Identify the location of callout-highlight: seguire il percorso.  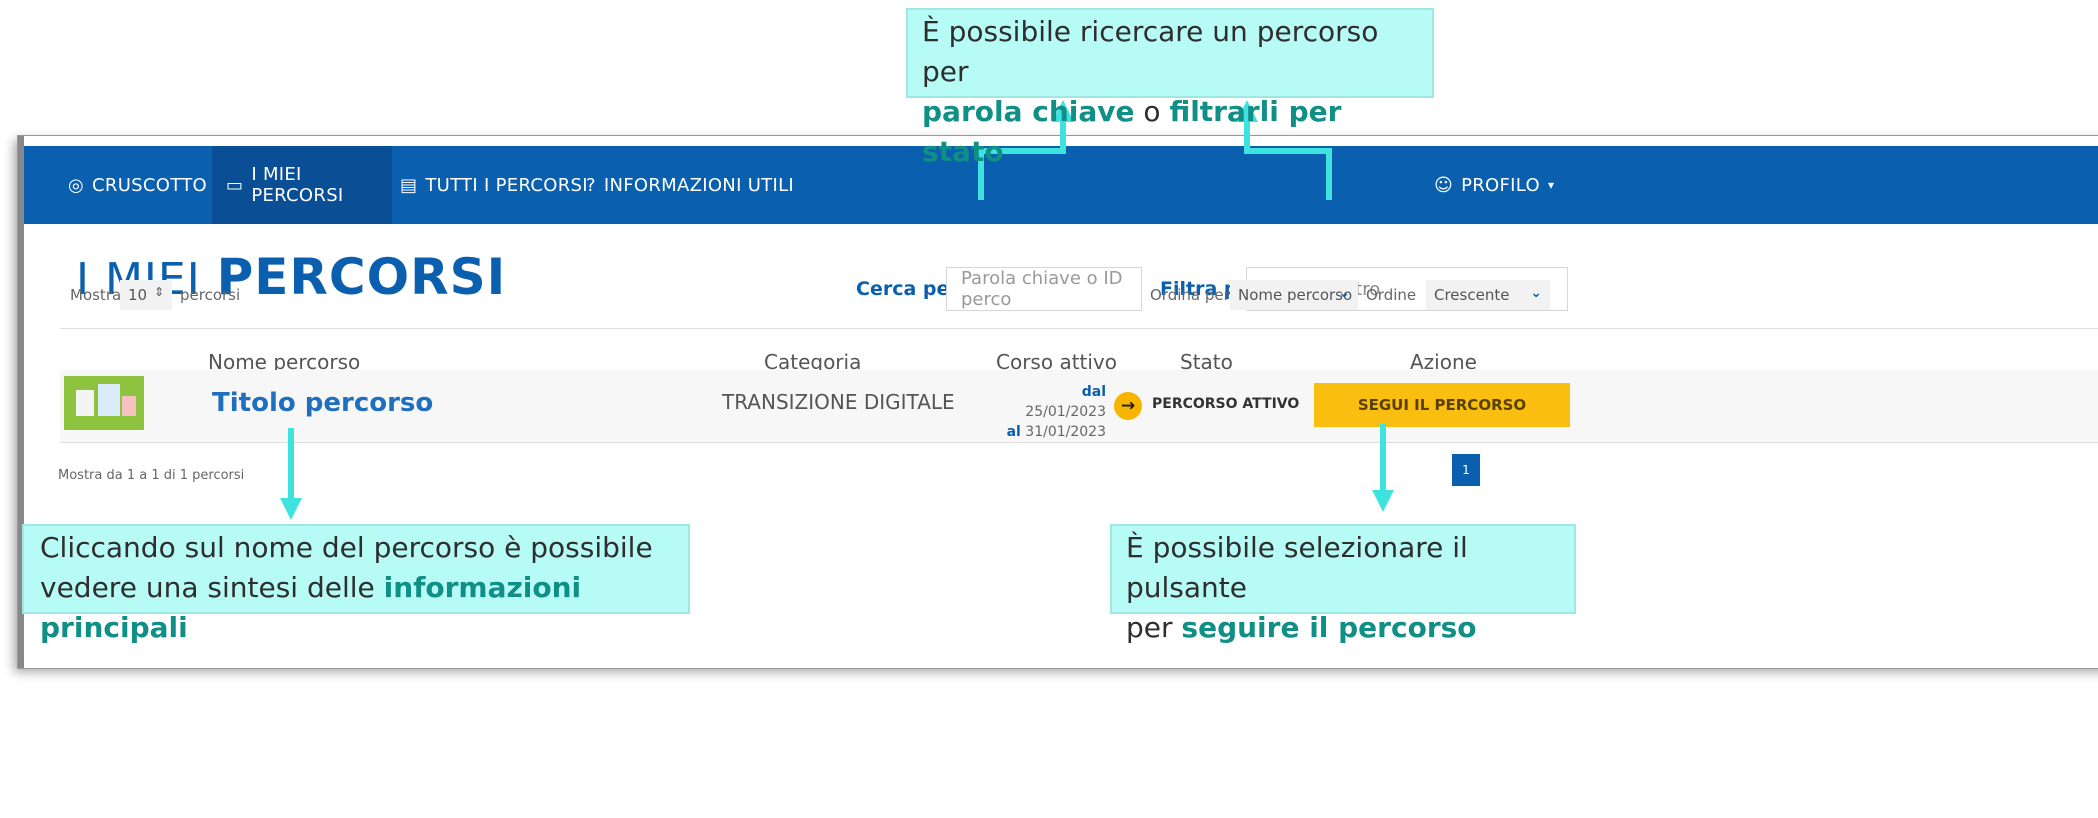
(1329, 627).